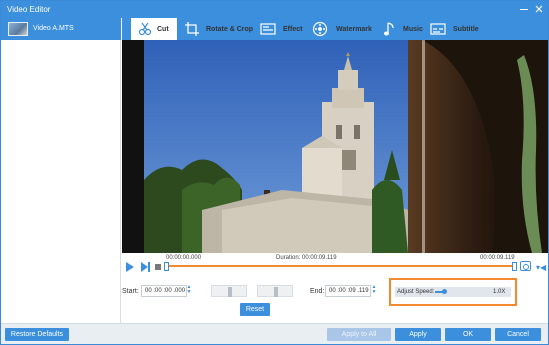 Image resolution: width=549 pixels, height=345 pixels. What do you see at coordinates (499, 292) in the screenshot?
I see `speed-value: 1.0X` at bounding box center [499, 292].